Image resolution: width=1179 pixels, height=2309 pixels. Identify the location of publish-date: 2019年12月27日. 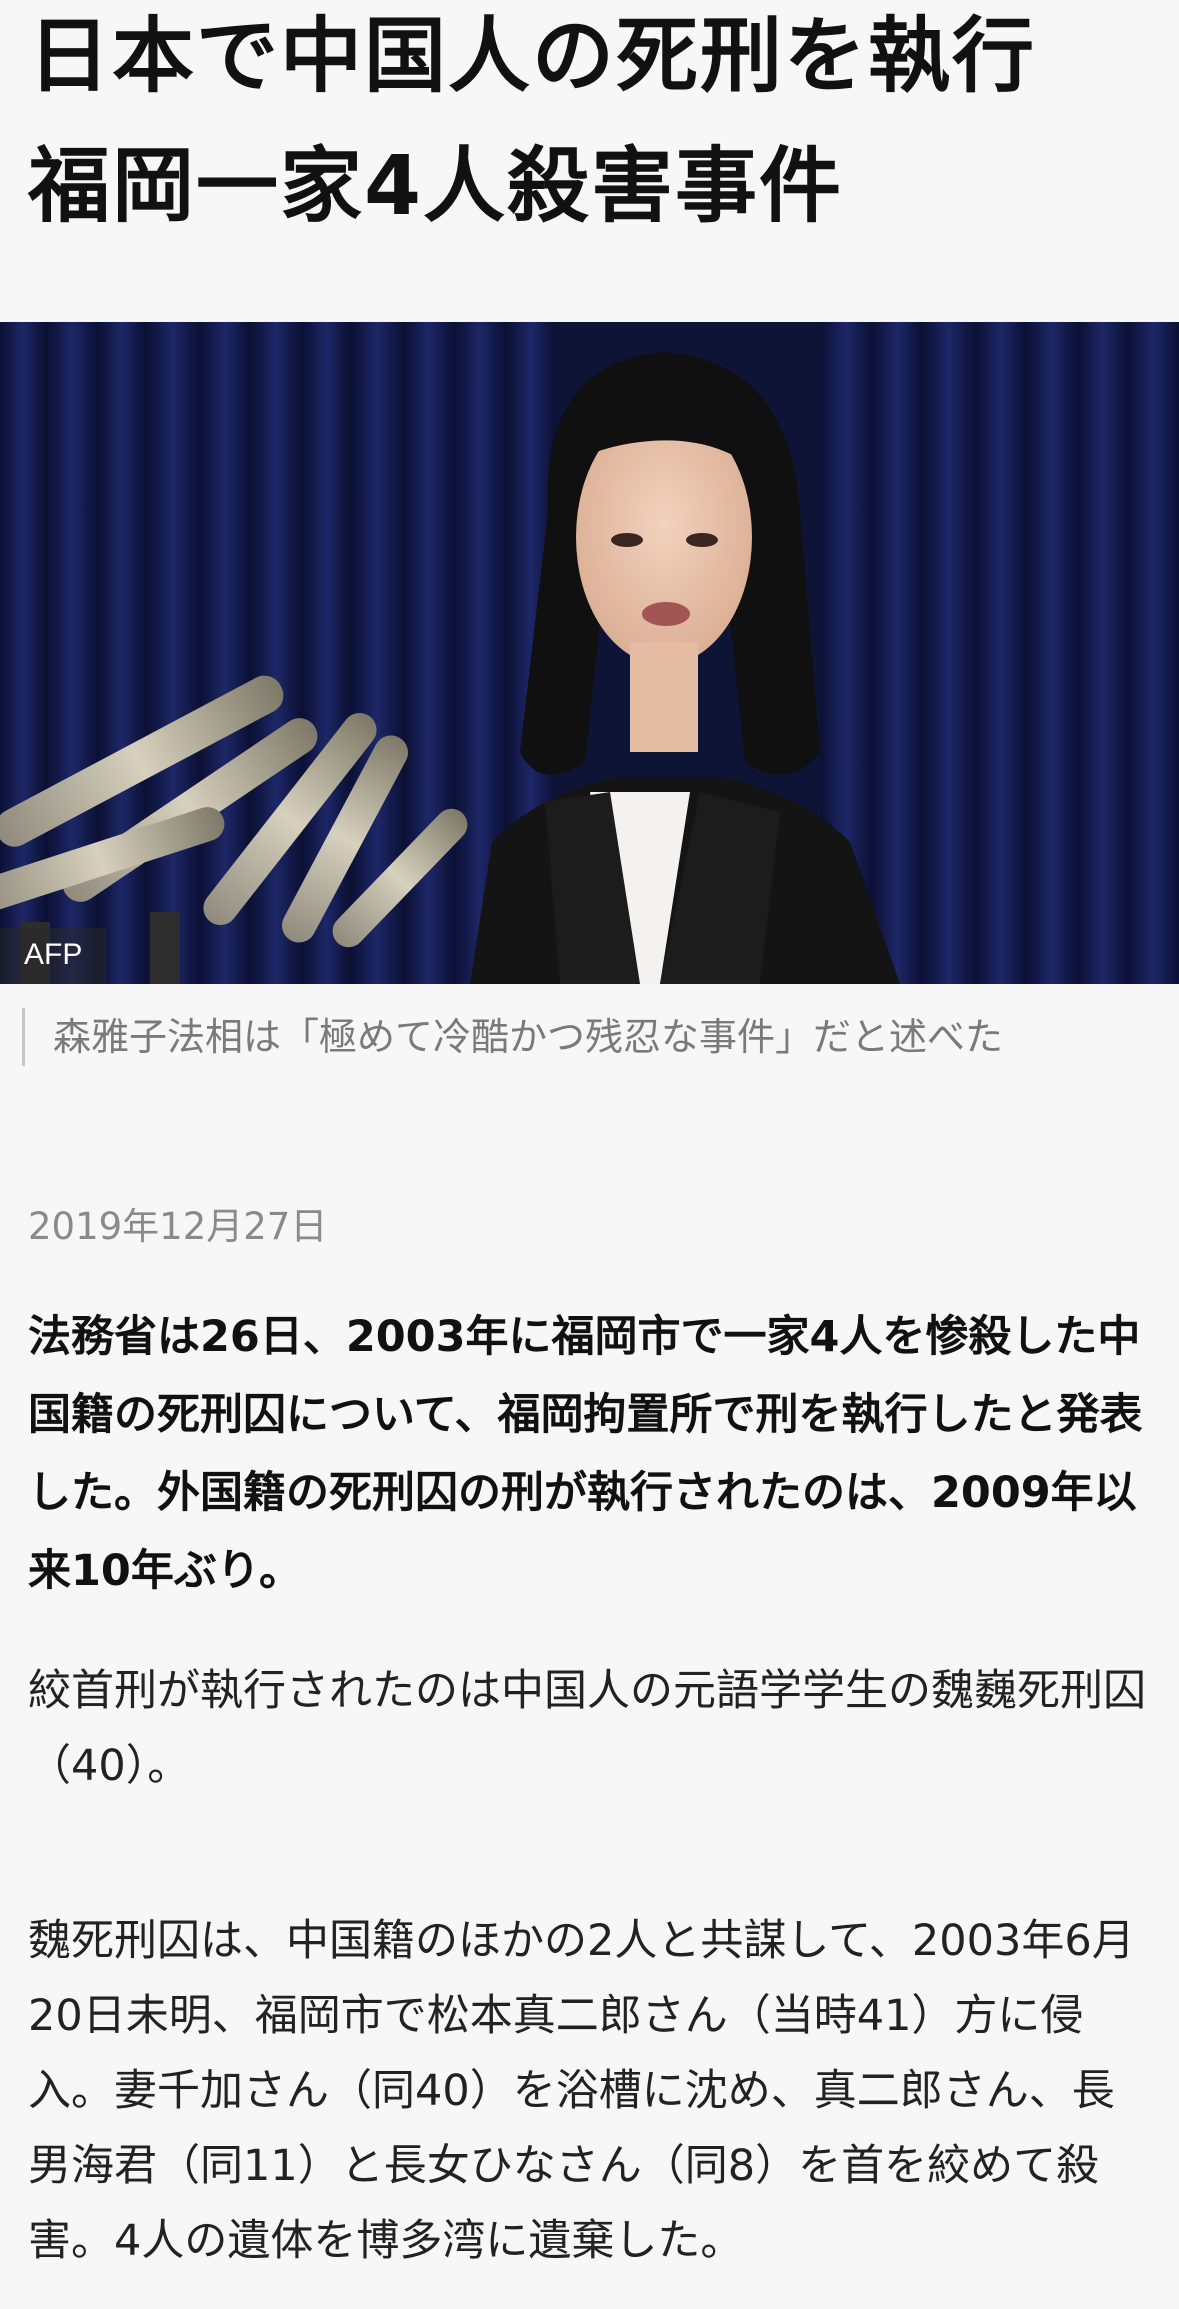
(178, 1226).